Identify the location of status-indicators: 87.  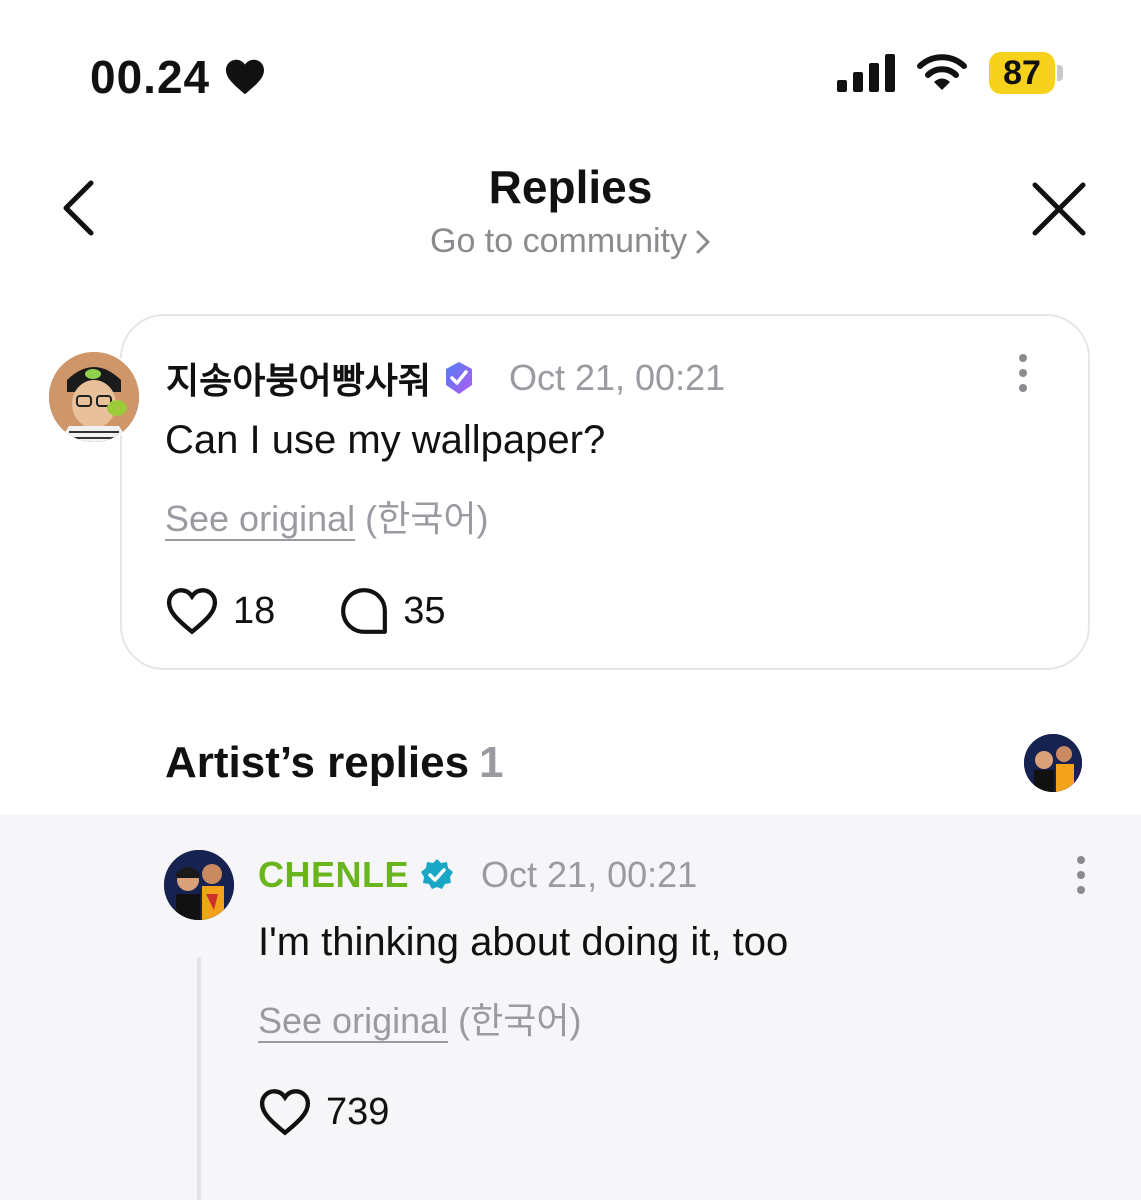
(950, 73).